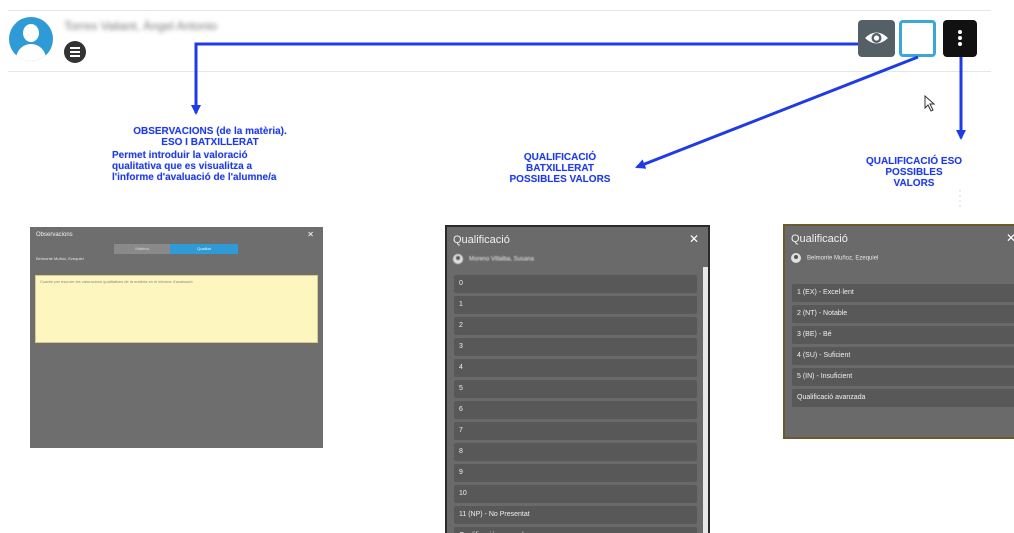  Describe the element at coordinates (914, 172) in the screenshot. I see `annotation-eso: QUALIFICACIÓ ESO POSSIBLES VALORS` at that location.